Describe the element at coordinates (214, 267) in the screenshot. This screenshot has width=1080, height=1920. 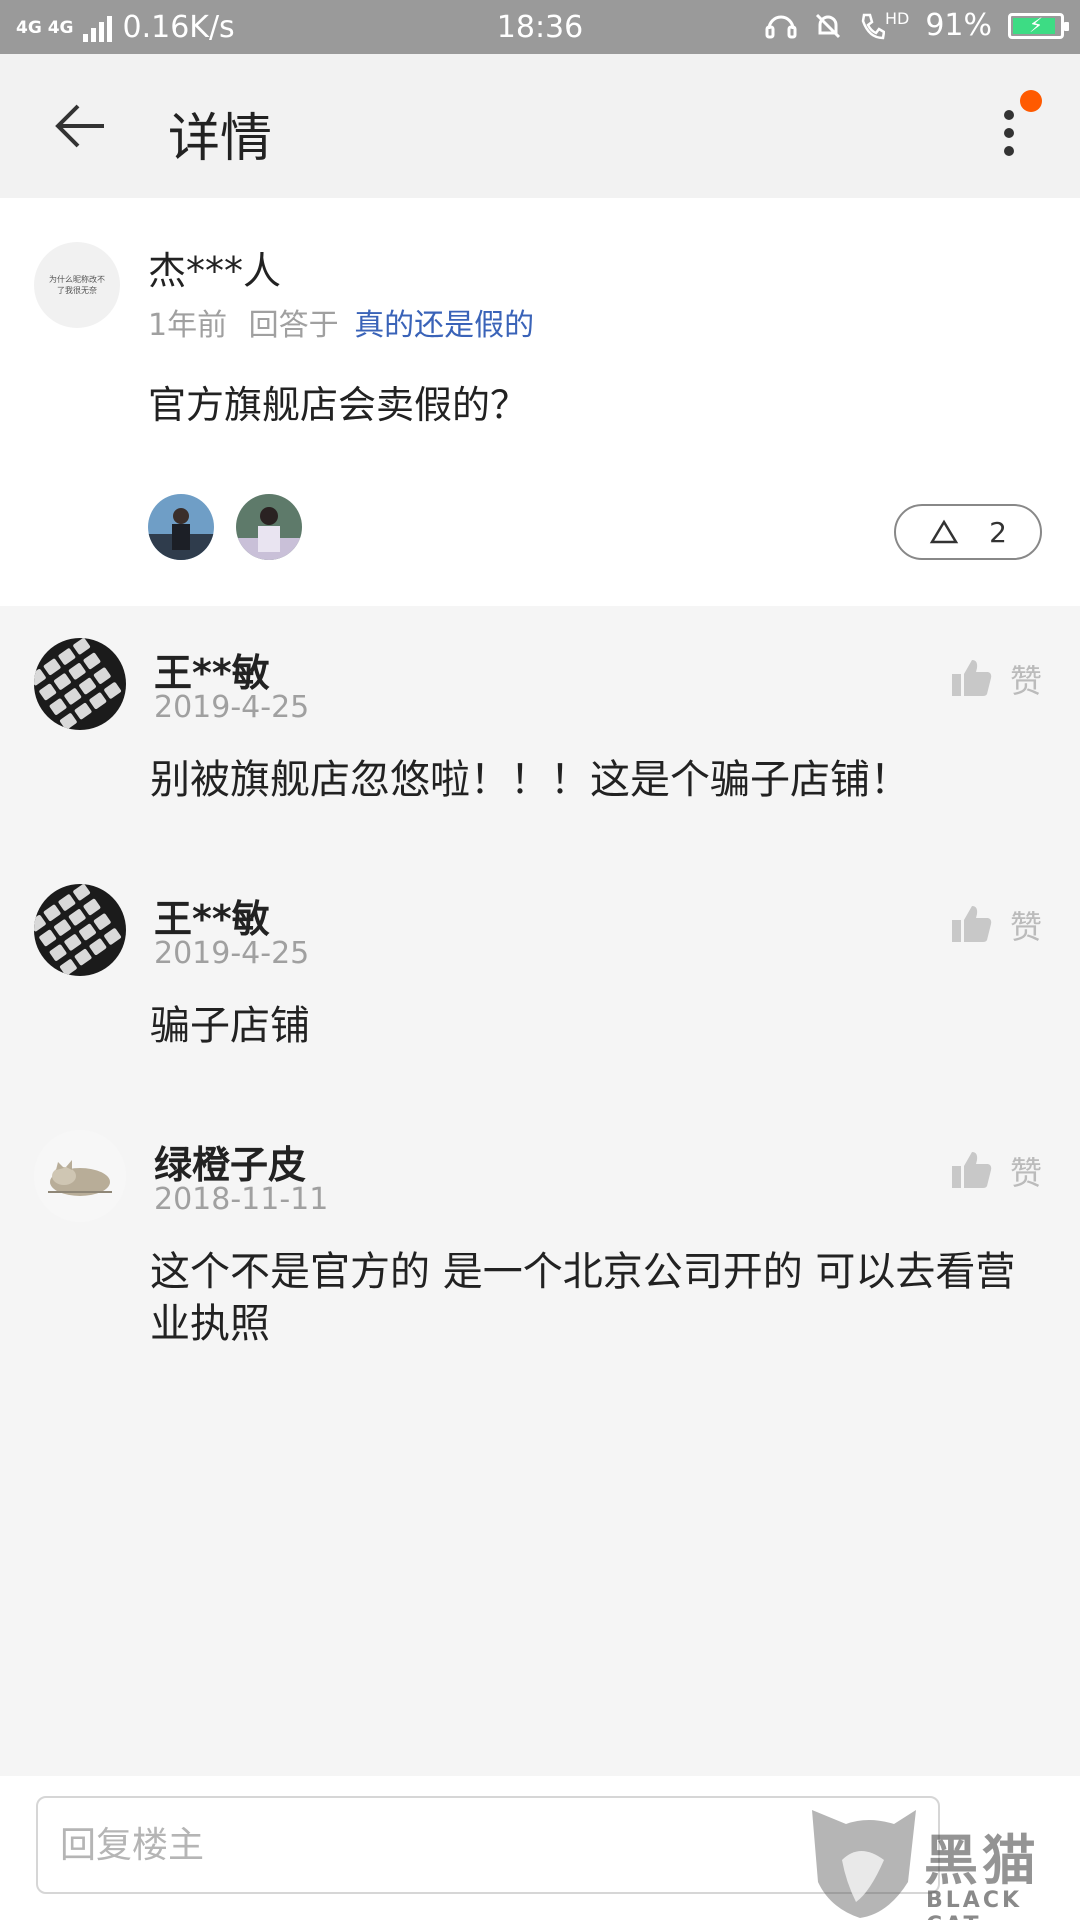
I see `question-author: 杰***人` at that location.